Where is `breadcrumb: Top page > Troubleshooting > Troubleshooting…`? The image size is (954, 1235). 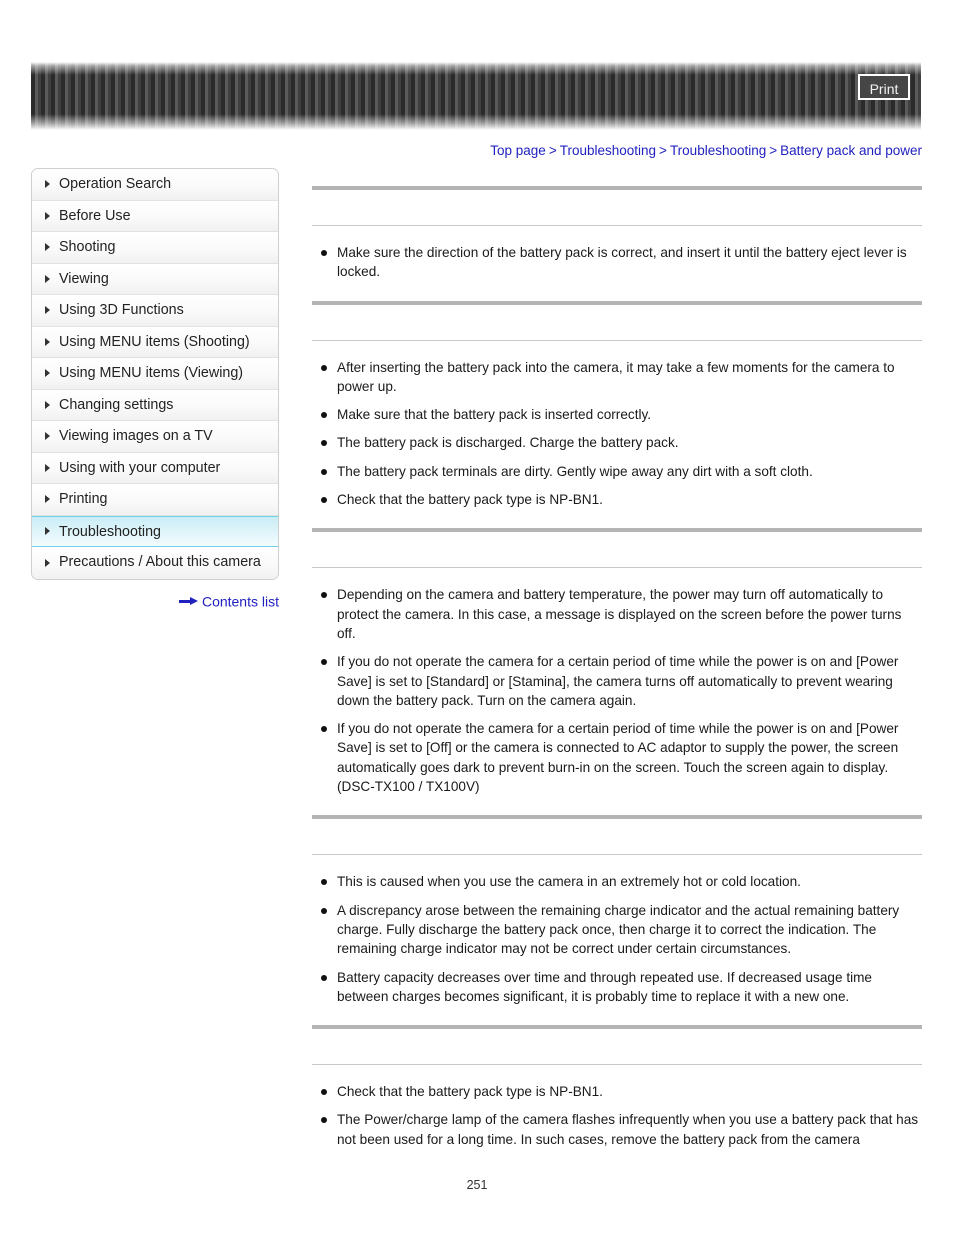
breadcrumb: Top page > Troubleshooting > Troubleshooting… is located at coordinates (617, 150).